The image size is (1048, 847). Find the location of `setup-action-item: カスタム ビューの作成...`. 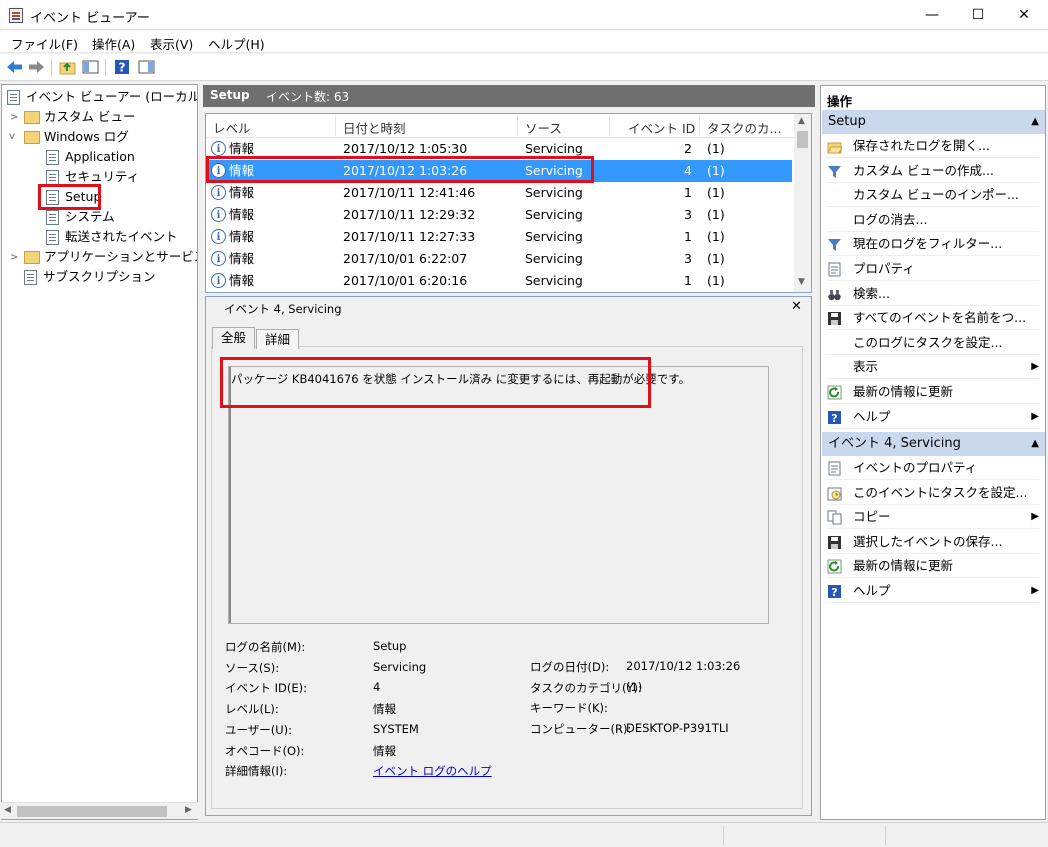

setup-action-item: カスタム ビューの作成... is located at coordinates (933, 171).